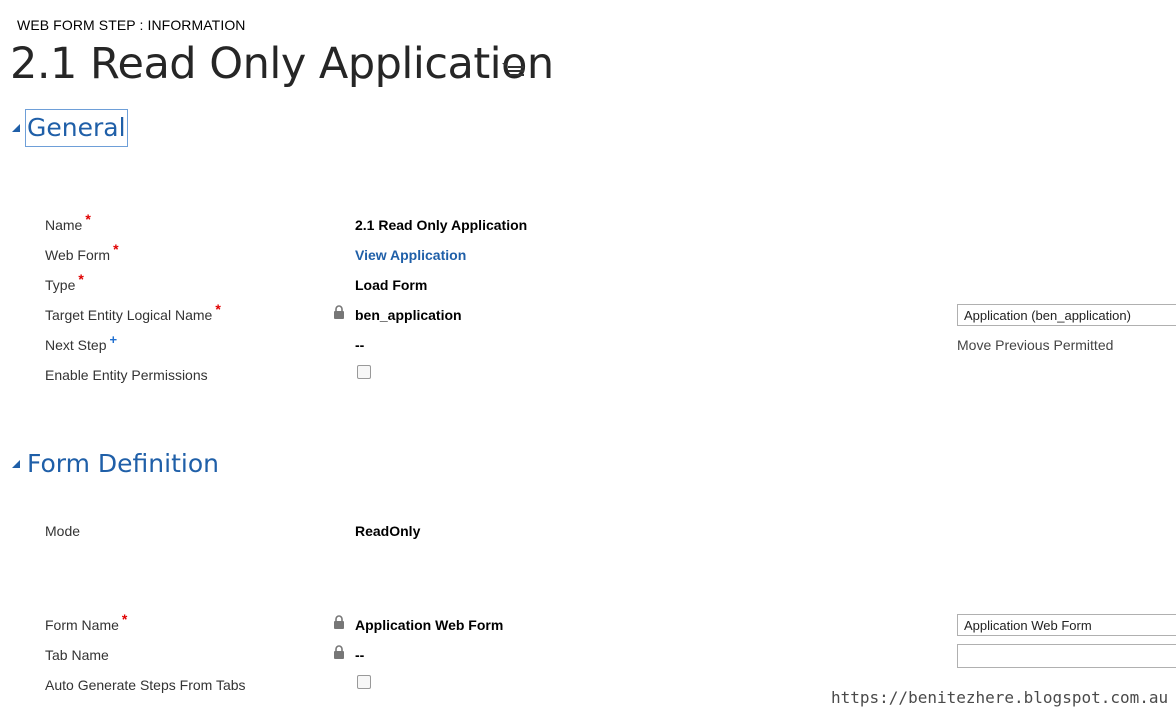 The width and height of the screenshot is (1176, 717). I want to click on section-title-general: General, so click(76, 128).